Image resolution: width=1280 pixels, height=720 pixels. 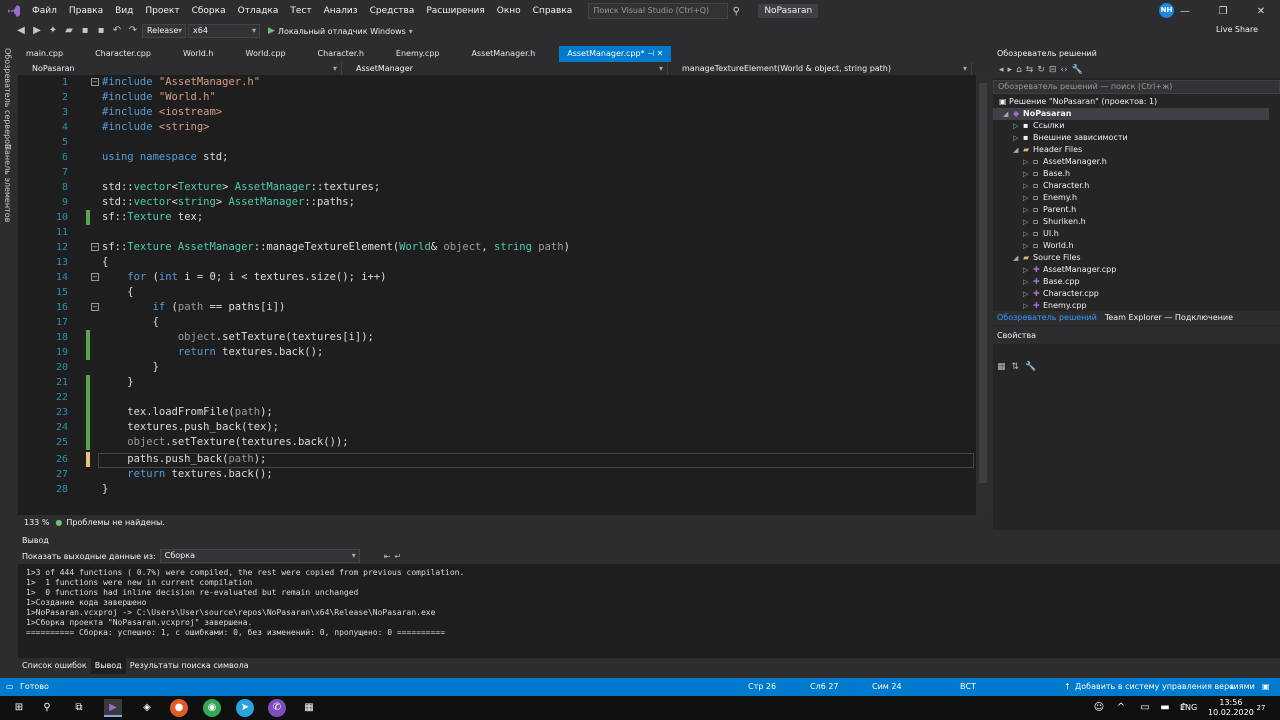 What do you see at coordinates (1061, 294) in the screenshot?
I see `tree-file: ▷ ✚ Character.cpp` at bounding box center [1061, 294].